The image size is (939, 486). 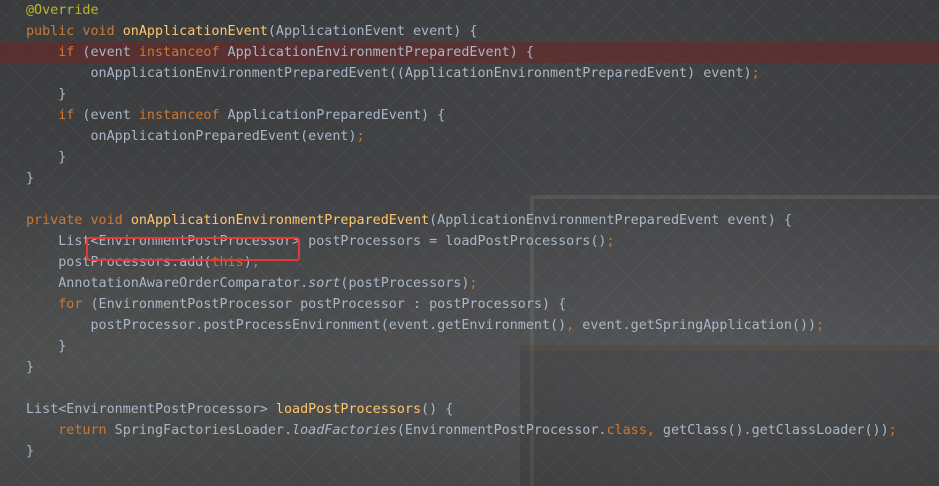 I want to click on code-text: List<EnvironmentPostProcessor>, so click(x=151, y=409).